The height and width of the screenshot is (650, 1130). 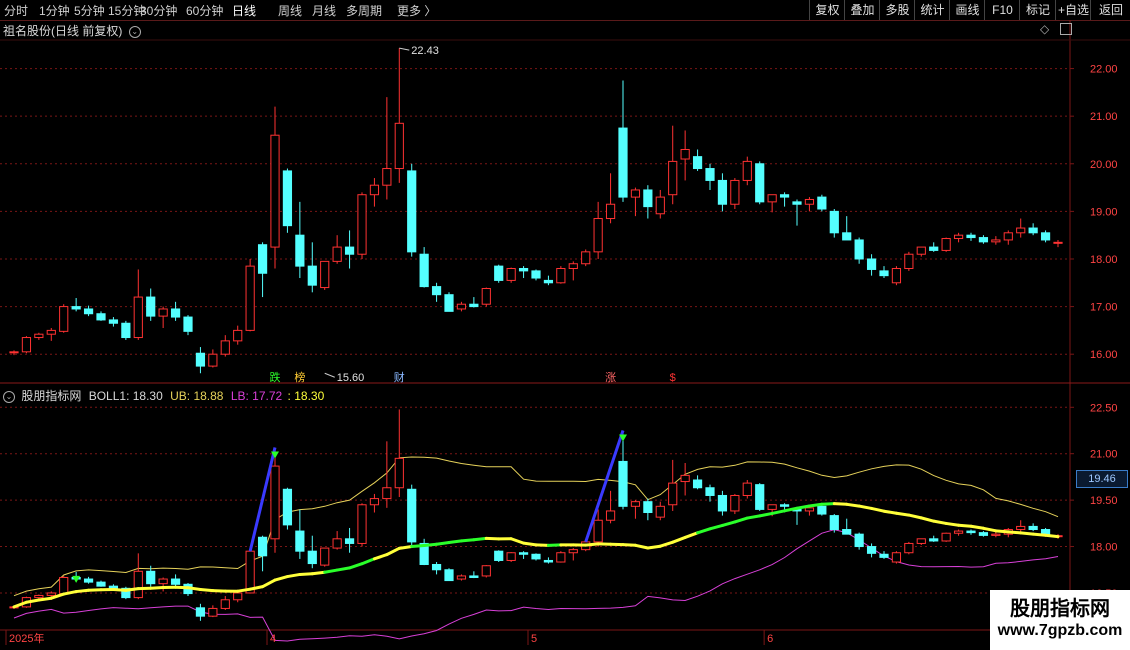 I want to click on price-tick-label: 17.00, so click(x=1104, y=308).